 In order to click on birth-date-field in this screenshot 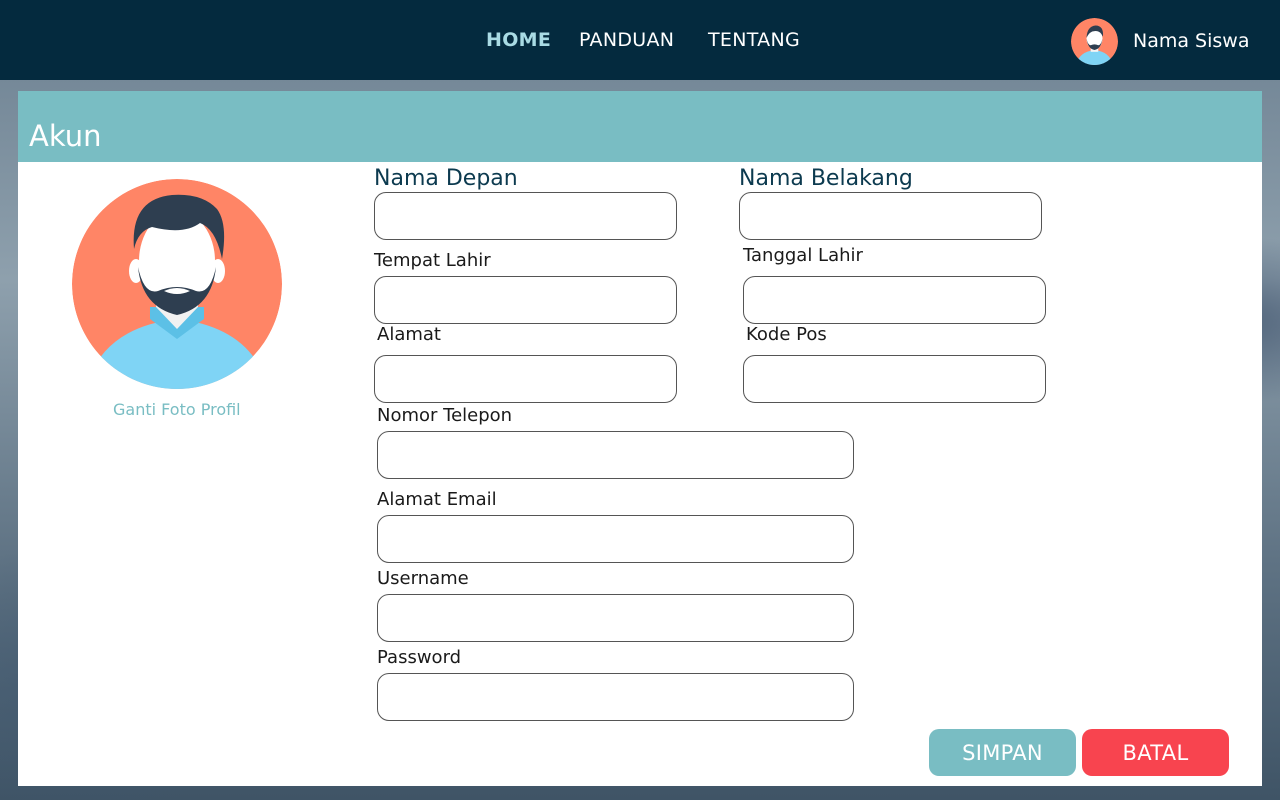, I will do `click(894, 300)`.